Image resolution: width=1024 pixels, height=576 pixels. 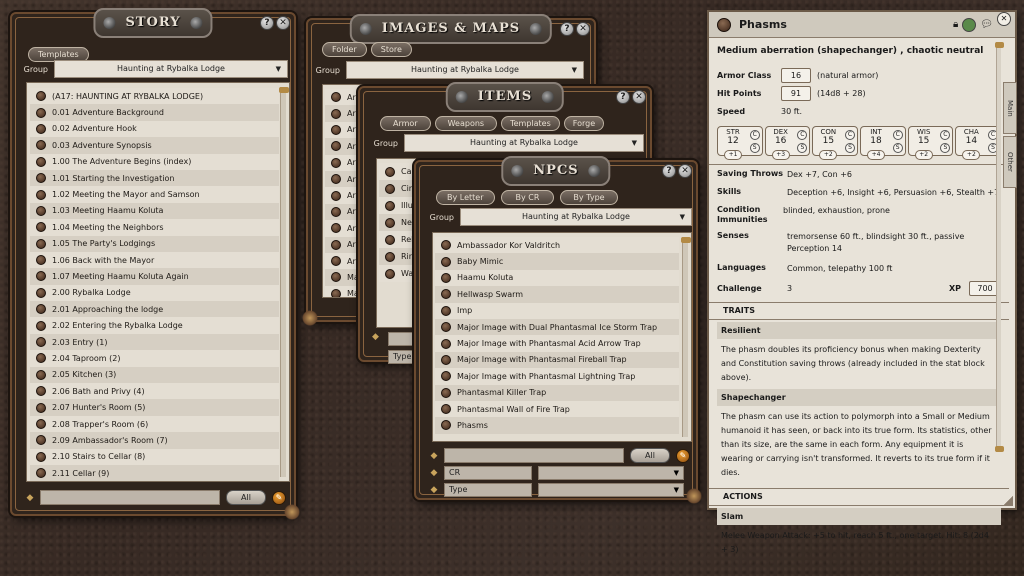 I want to click on ability-score: 15, so click(x=828, y=141).